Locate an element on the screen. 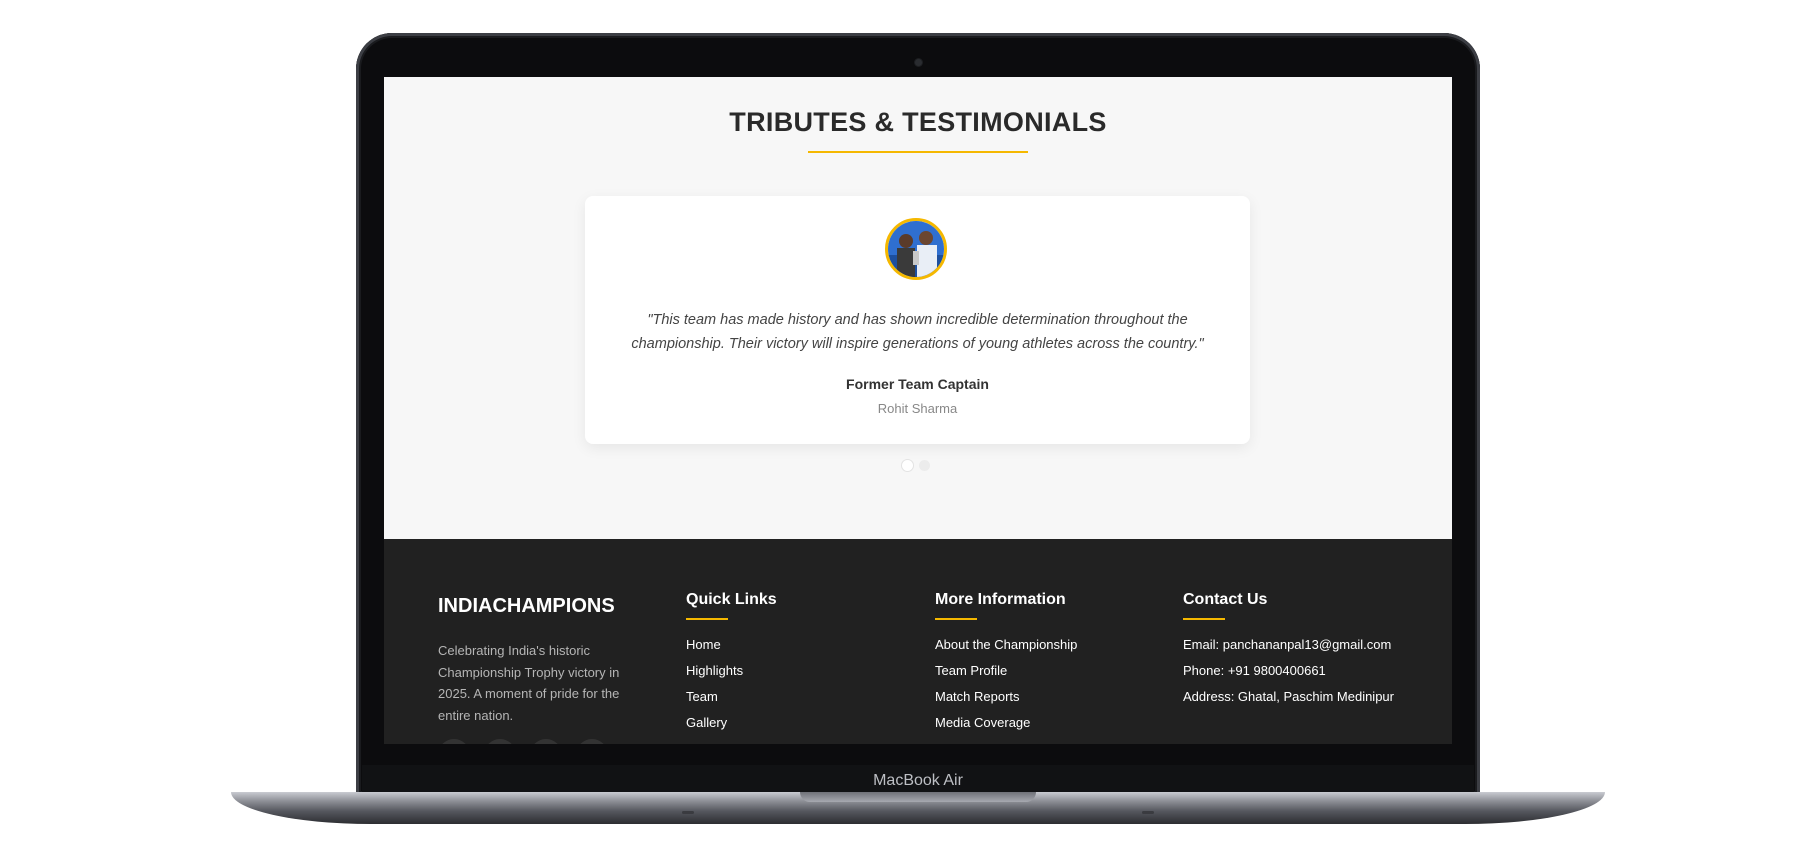 The height and width of the screenshot is (866, 1806). more-info-underline is located at coordinates (956, 619).